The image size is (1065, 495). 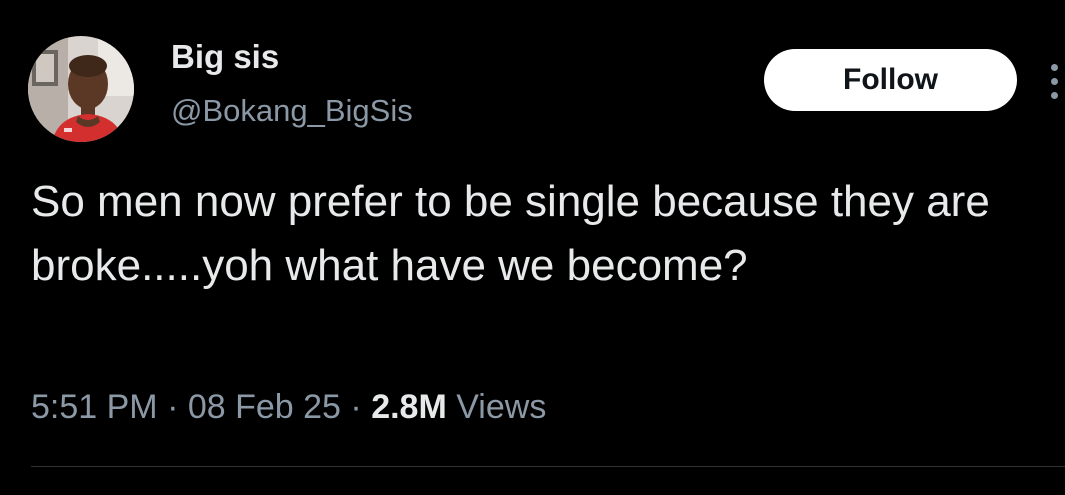 What do you see at coordinates (501, 407) in the screenshot?
I see `views-label: Views` at bounding box center [501, 407].